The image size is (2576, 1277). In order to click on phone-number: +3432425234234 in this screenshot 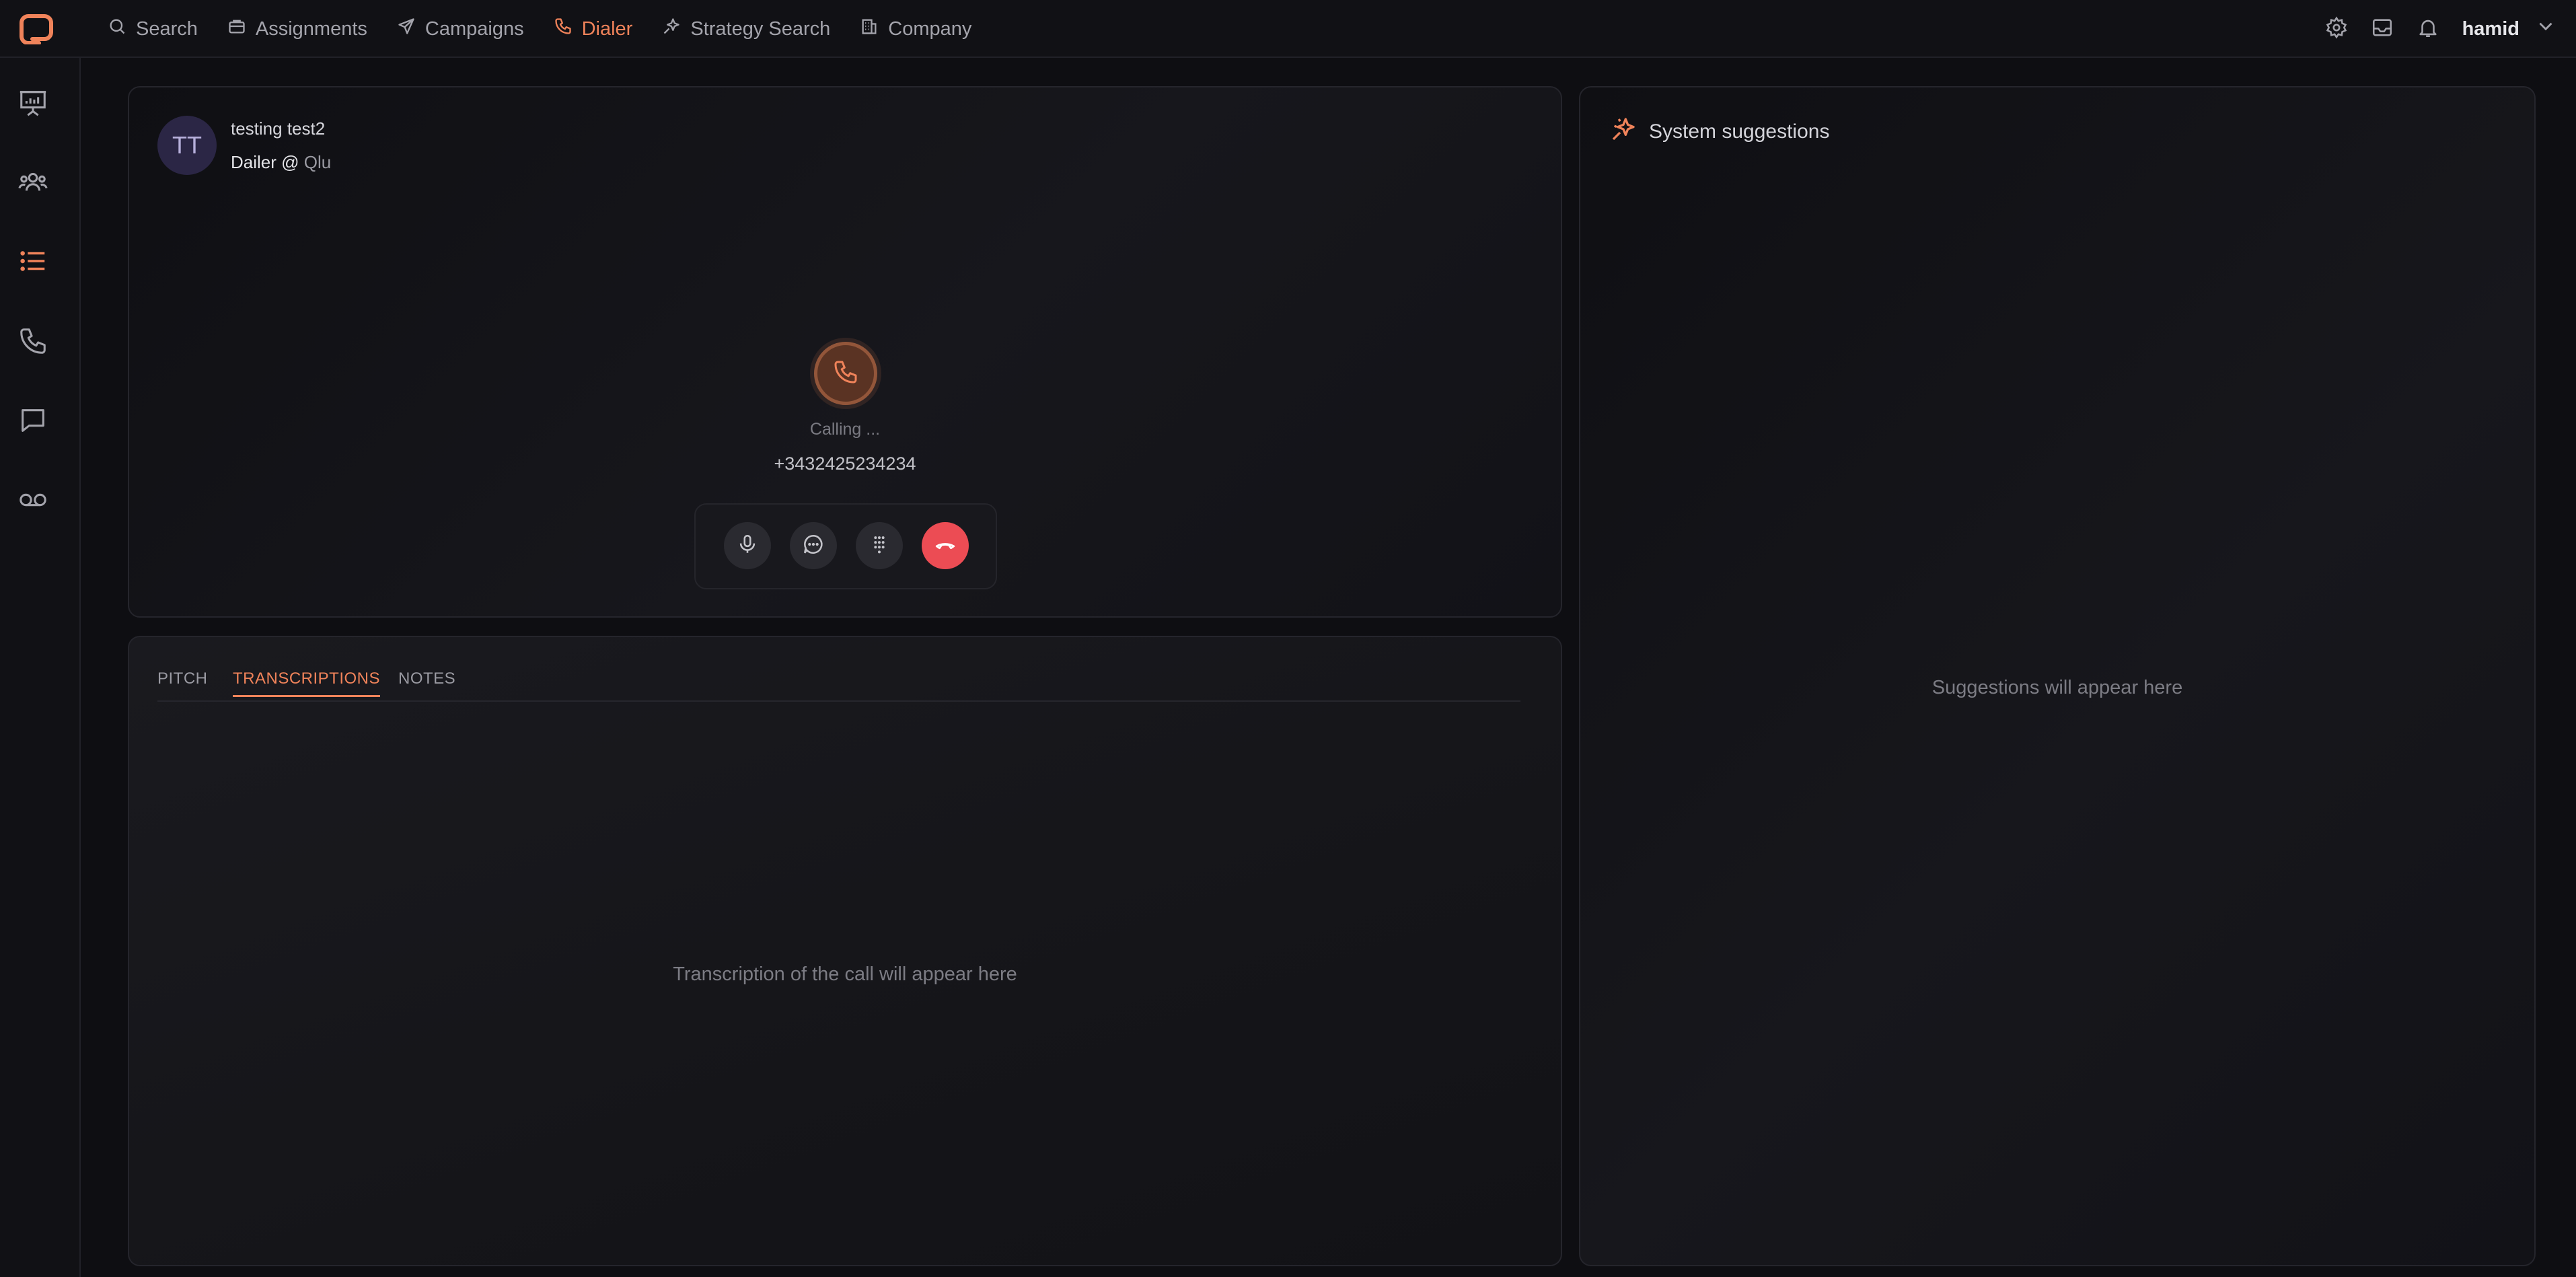, I will do `click(845, 463)`.